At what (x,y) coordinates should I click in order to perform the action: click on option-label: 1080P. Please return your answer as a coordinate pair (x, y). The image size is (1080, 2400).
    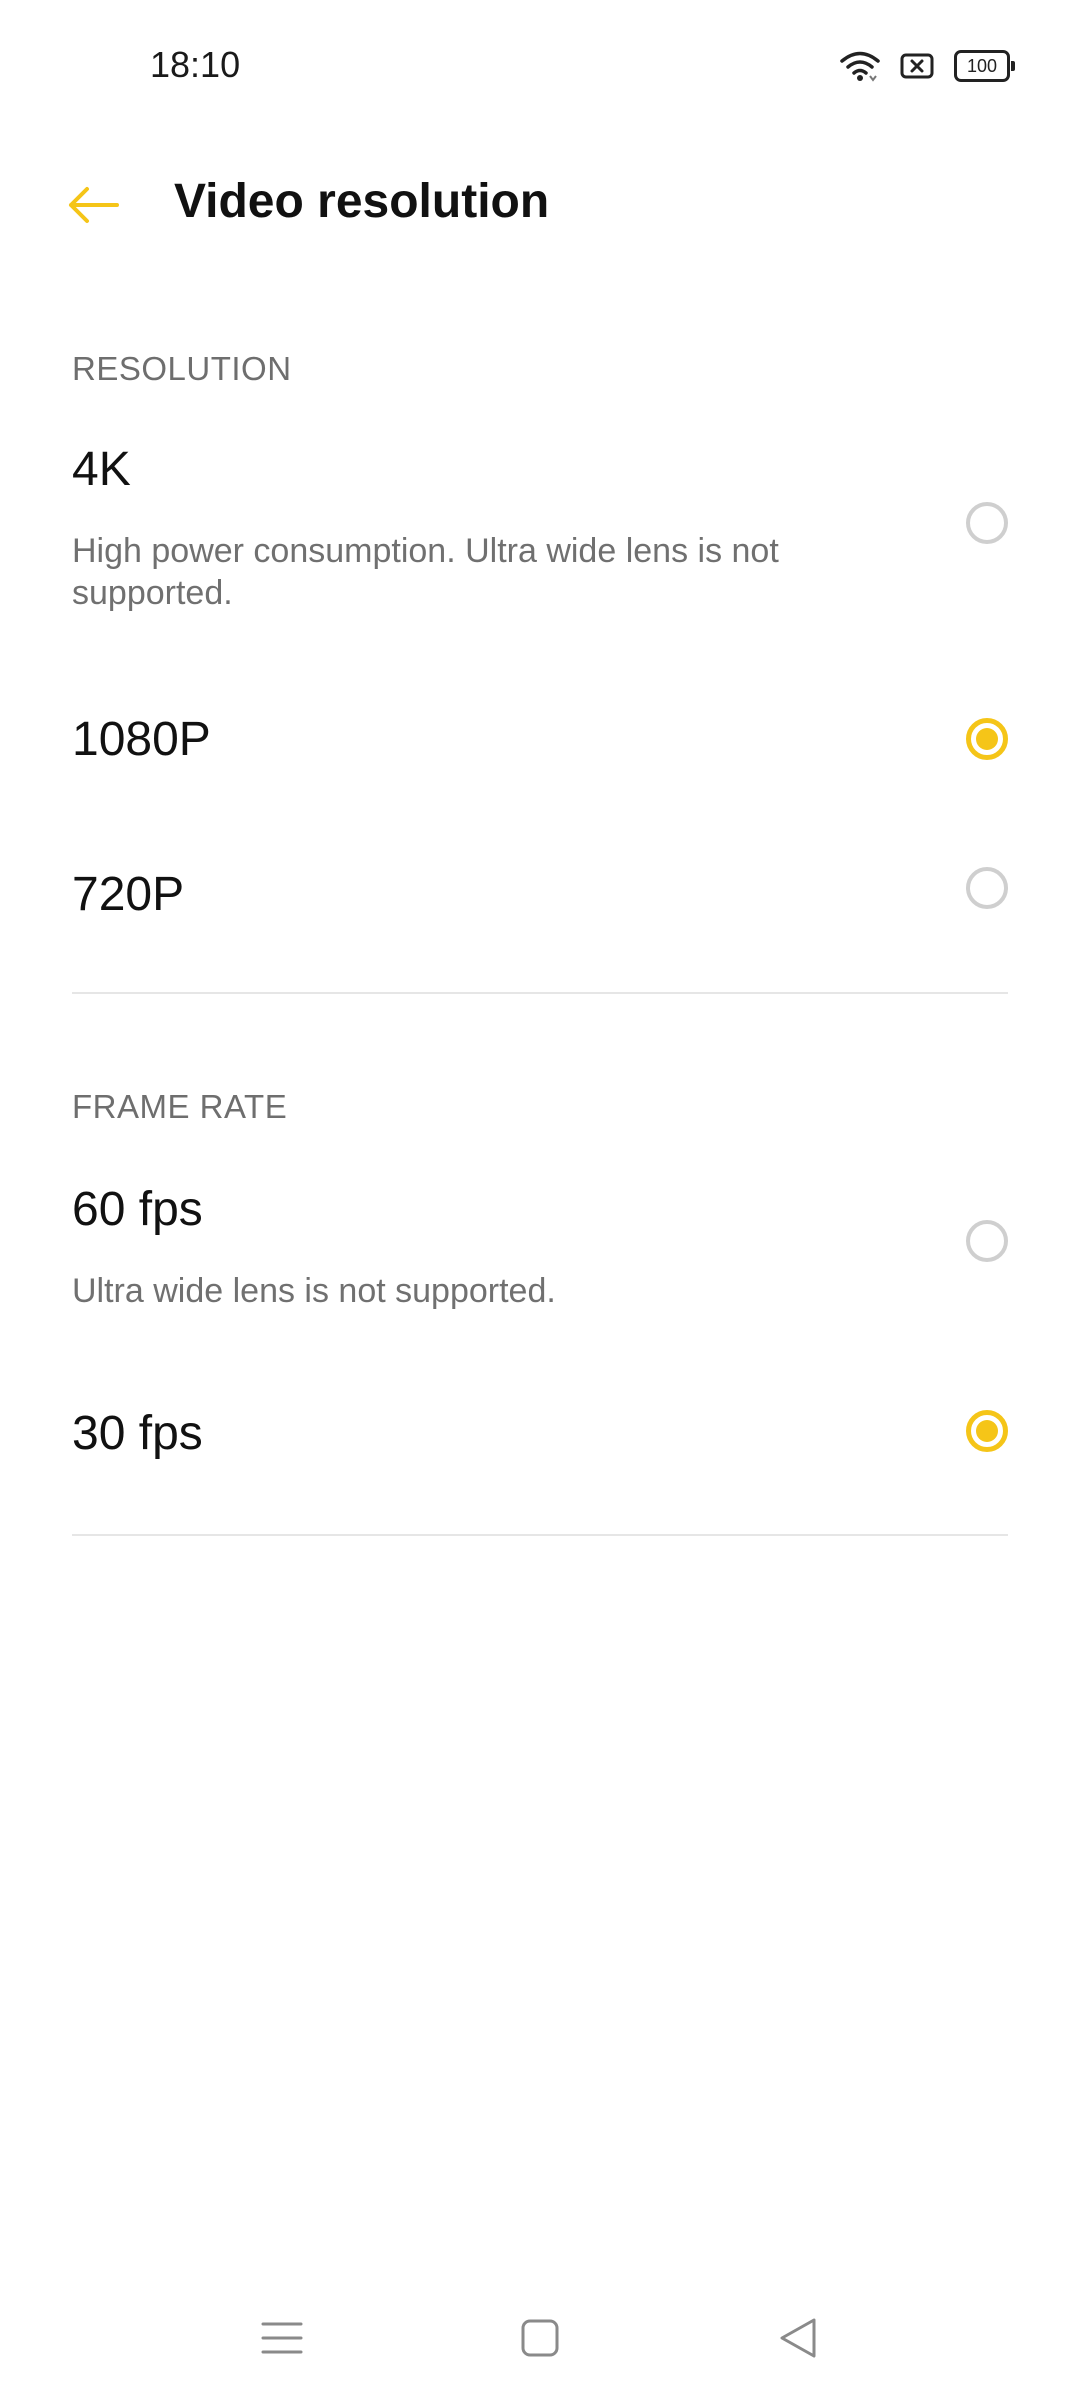
    Looking at the image, I should click on (141, 739).